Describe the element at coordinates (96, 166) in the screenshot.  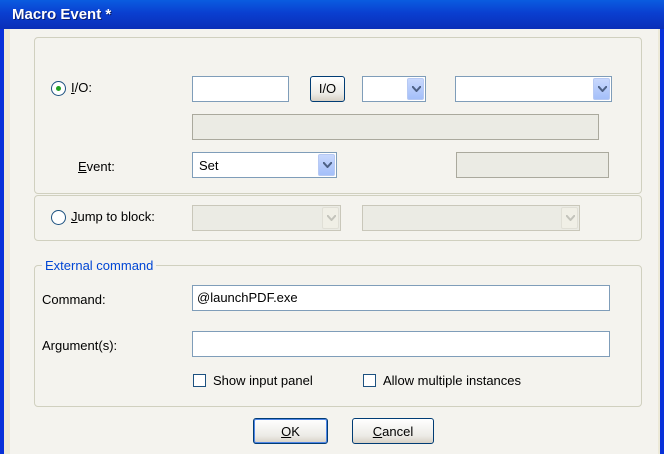
I see `event-label: Event:` at that location.